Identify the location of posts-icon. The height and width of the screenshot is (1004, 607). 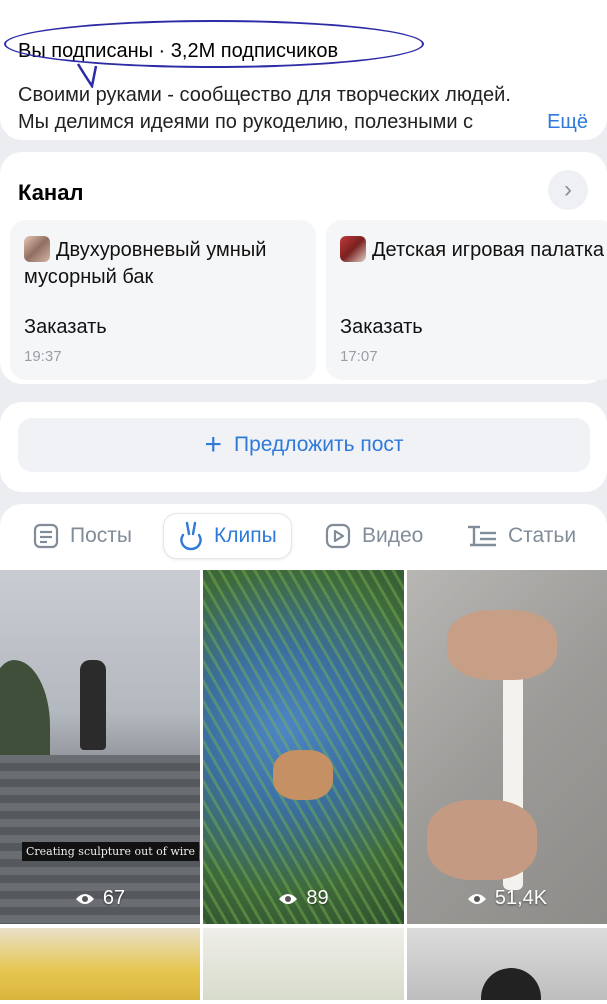
(46, 536).